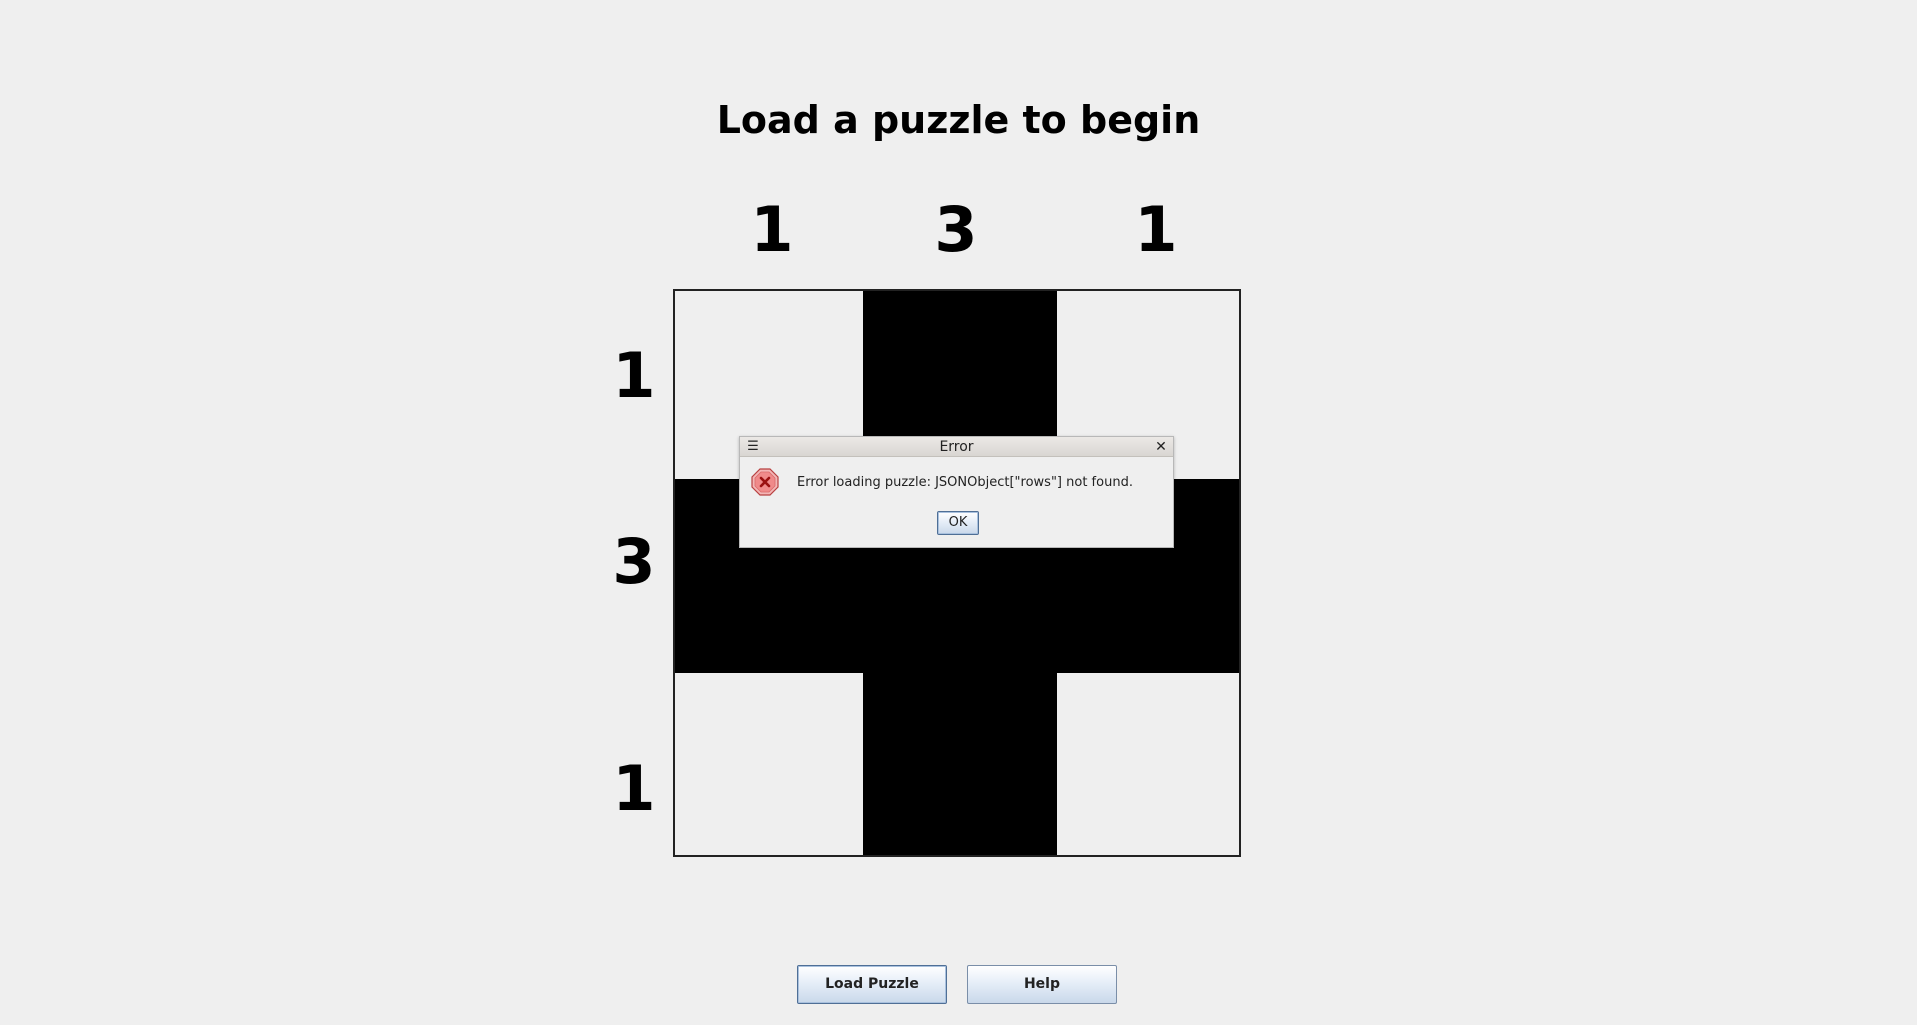 The width and height of the screenshot is (1917, 1025). Describe the element at coordinates (765, 482) in the screenshot. I see `error-icon` at that location.